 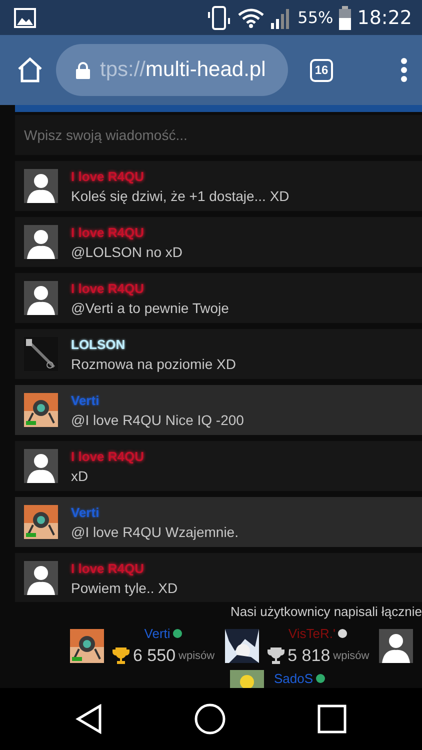 I want to click on battery-percentage: 55%, so click(x=316, y=17).